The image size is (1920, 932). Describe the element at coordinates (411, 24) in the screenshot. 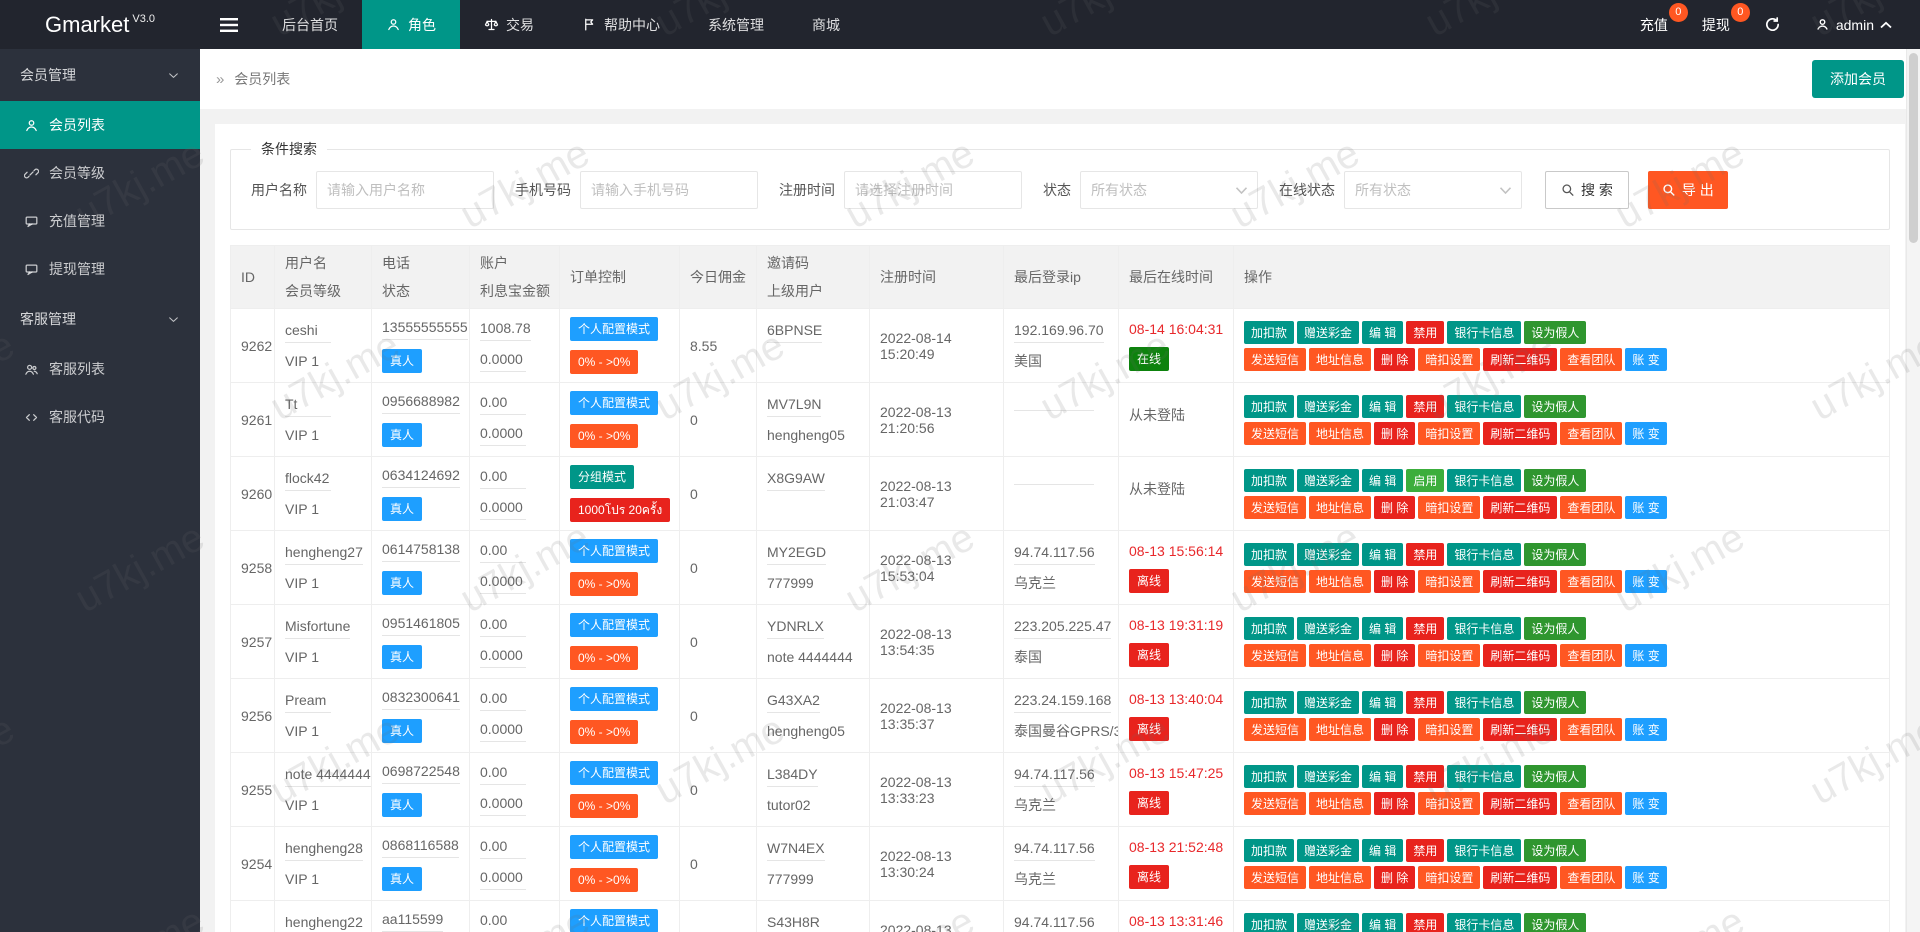

I see `nav-item-角色: 角色` at that location.